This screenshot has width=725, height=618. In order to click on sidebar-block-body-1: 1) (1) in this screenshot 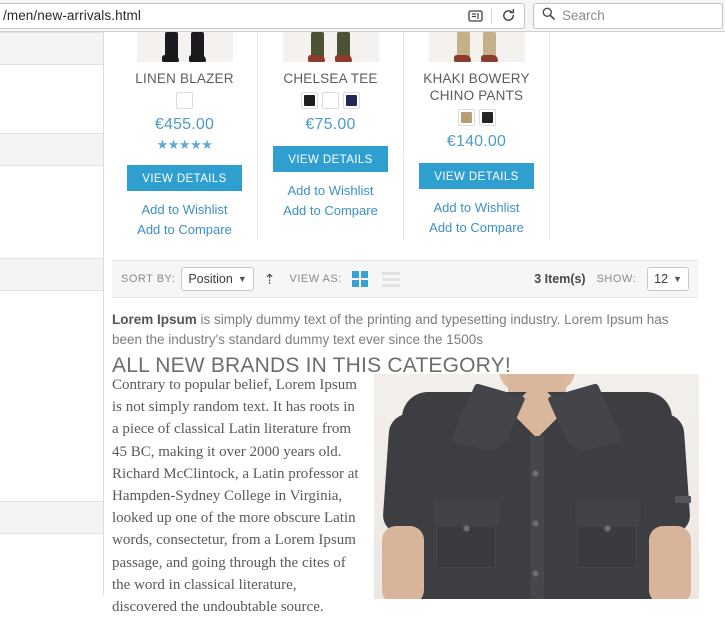, I will do `click(51, 99)`.